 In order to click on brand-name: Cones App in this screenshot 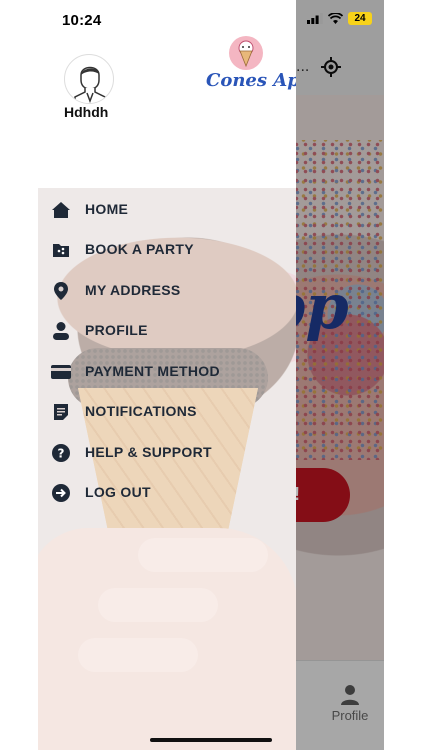, I will do `click(251, 80)`.